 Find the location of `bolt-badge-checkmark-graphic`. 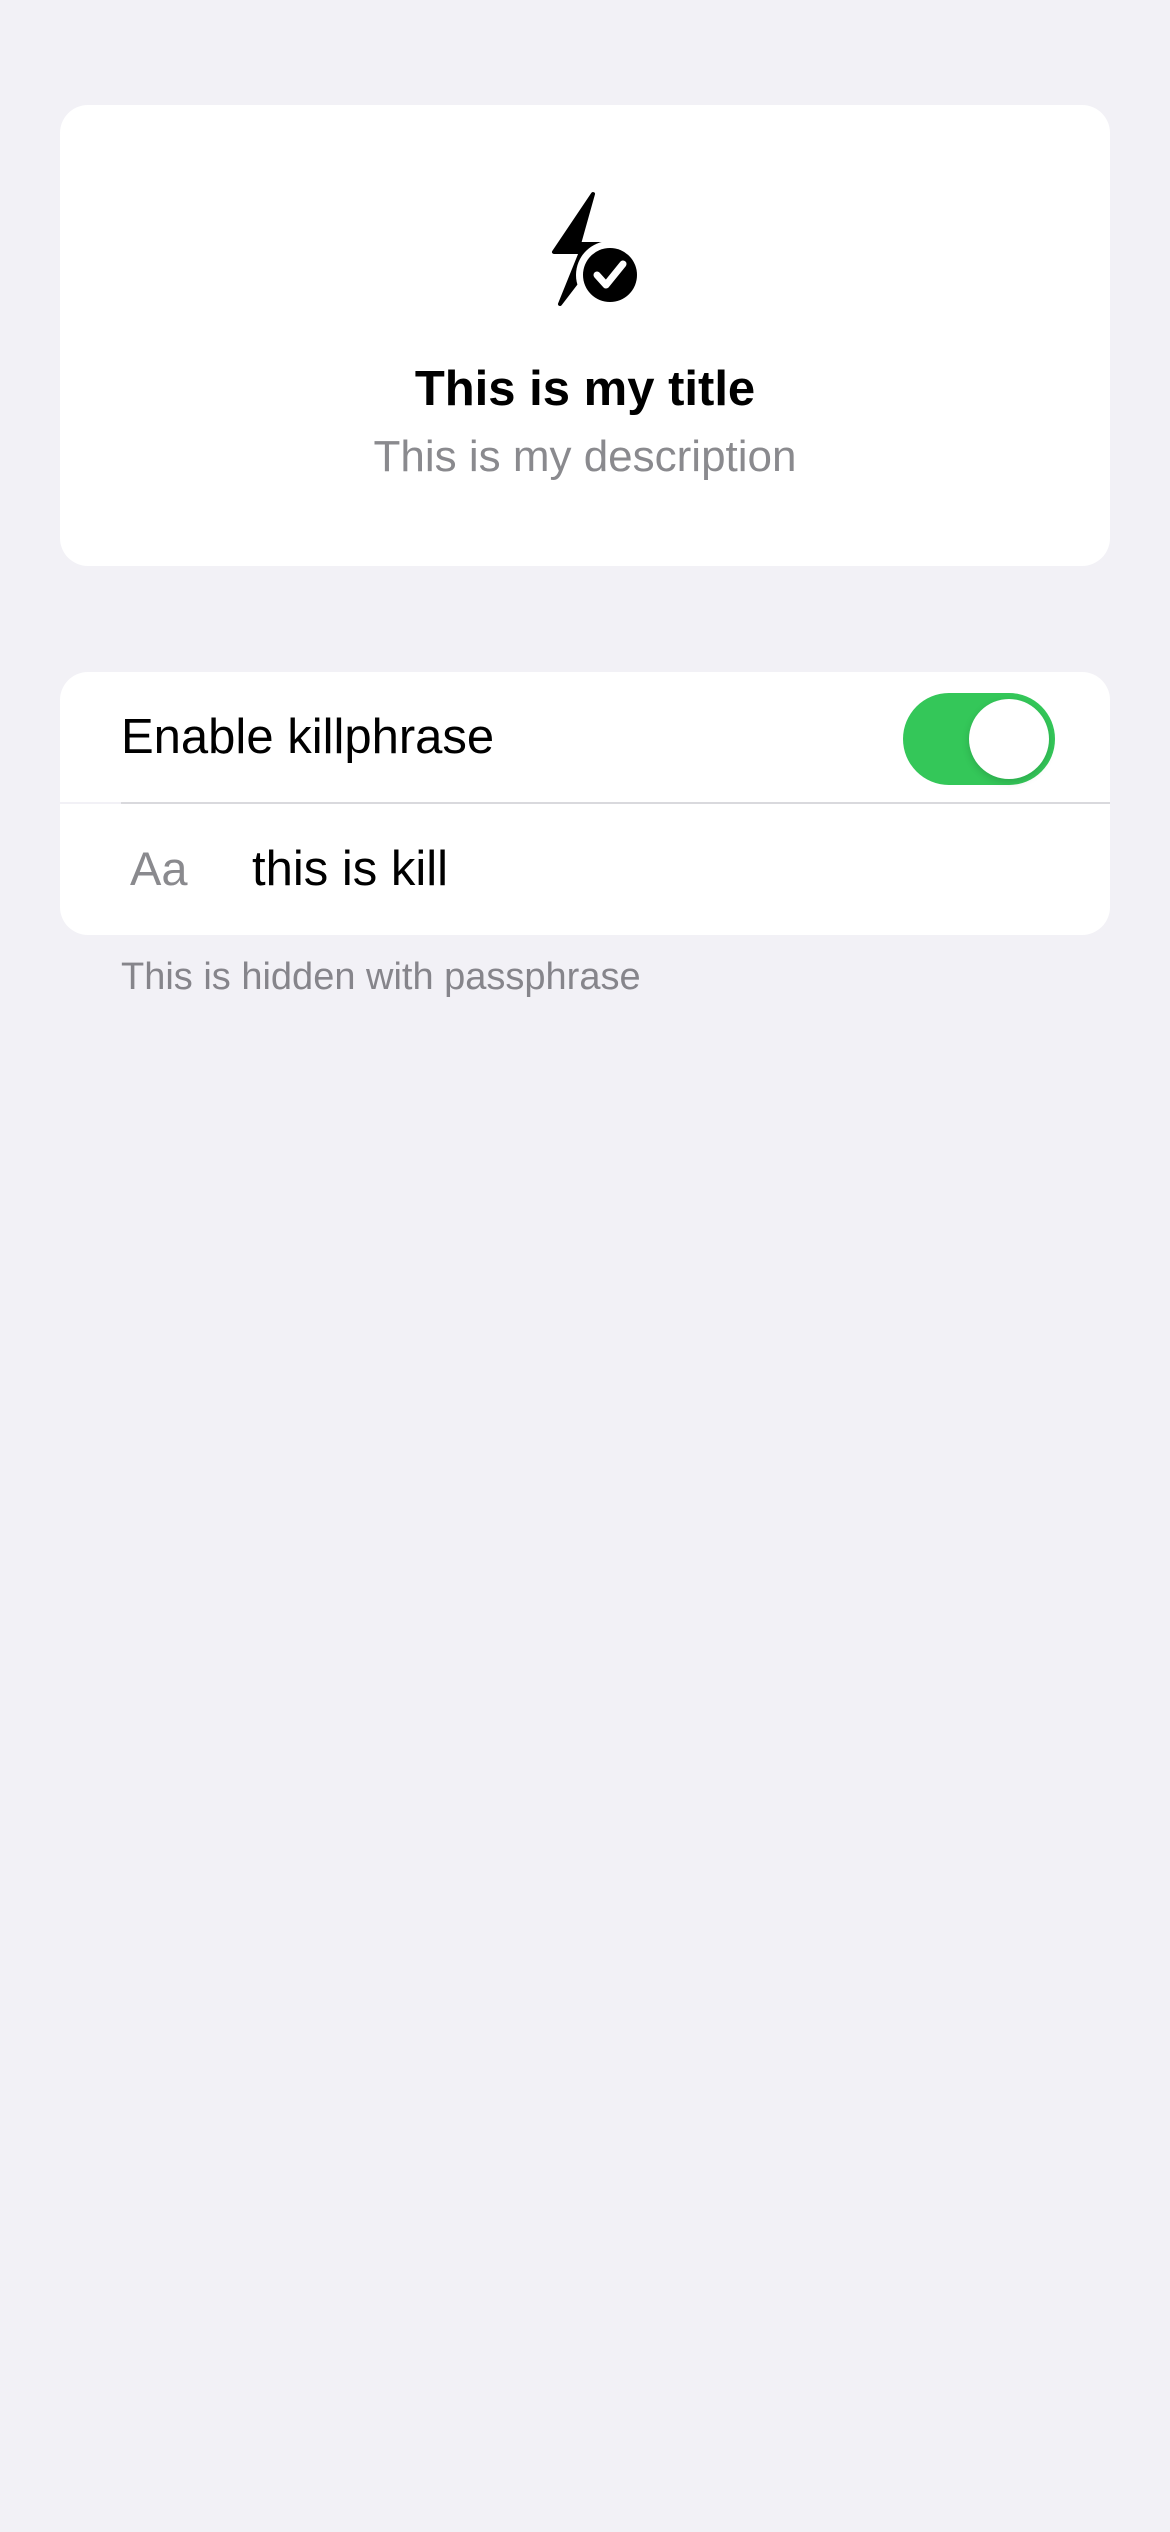

bolt-badge-checkmark-graphic is located at coordinates (598, 250).